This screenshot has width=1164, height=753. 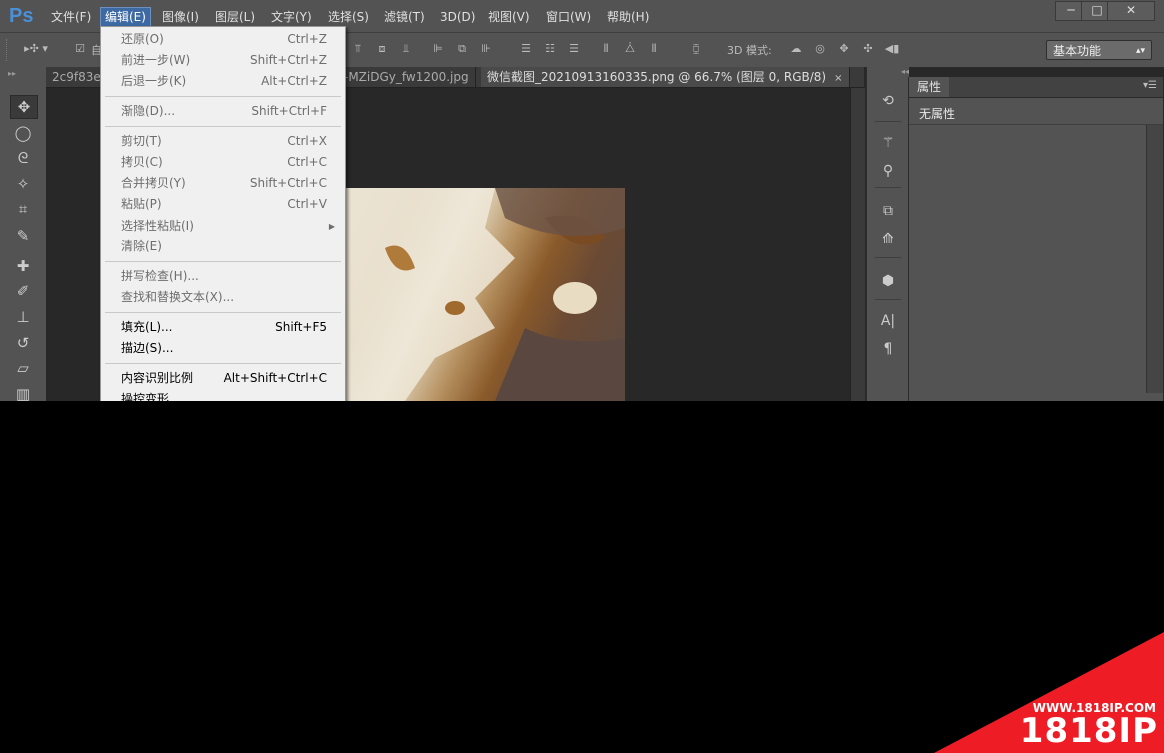 What do you see at coordinates (12, 73) in the screenshot?
I see `collapse-arrows-icon: ▸▸` at bounding box center [12, 73].